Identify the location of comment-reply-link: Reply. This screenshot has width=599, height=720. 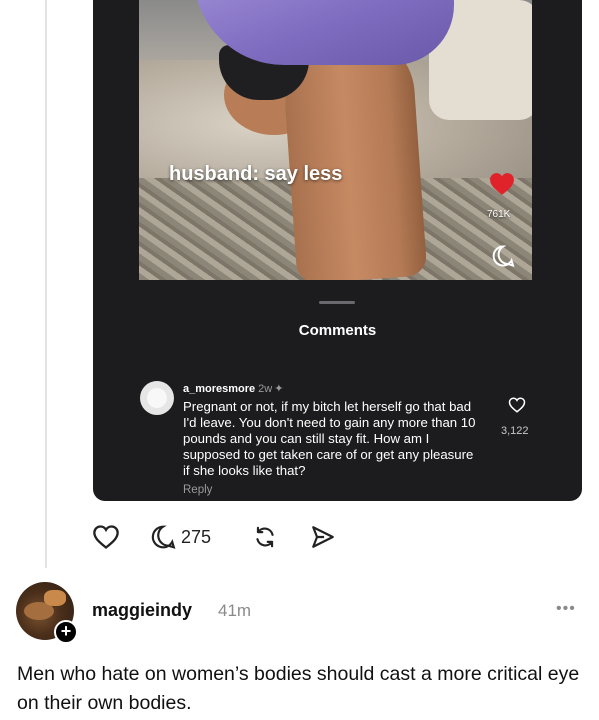
(198, 490).